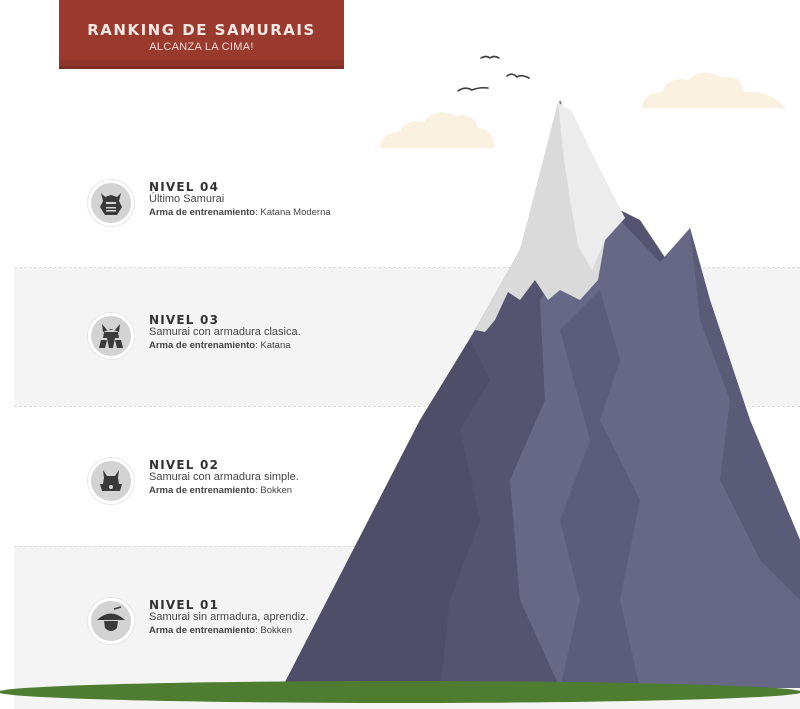  What do you see at coordinates (111, 481) in the screenshot?
I see `samurai-helmet-simple-icon` at bounding box center [111, 481].